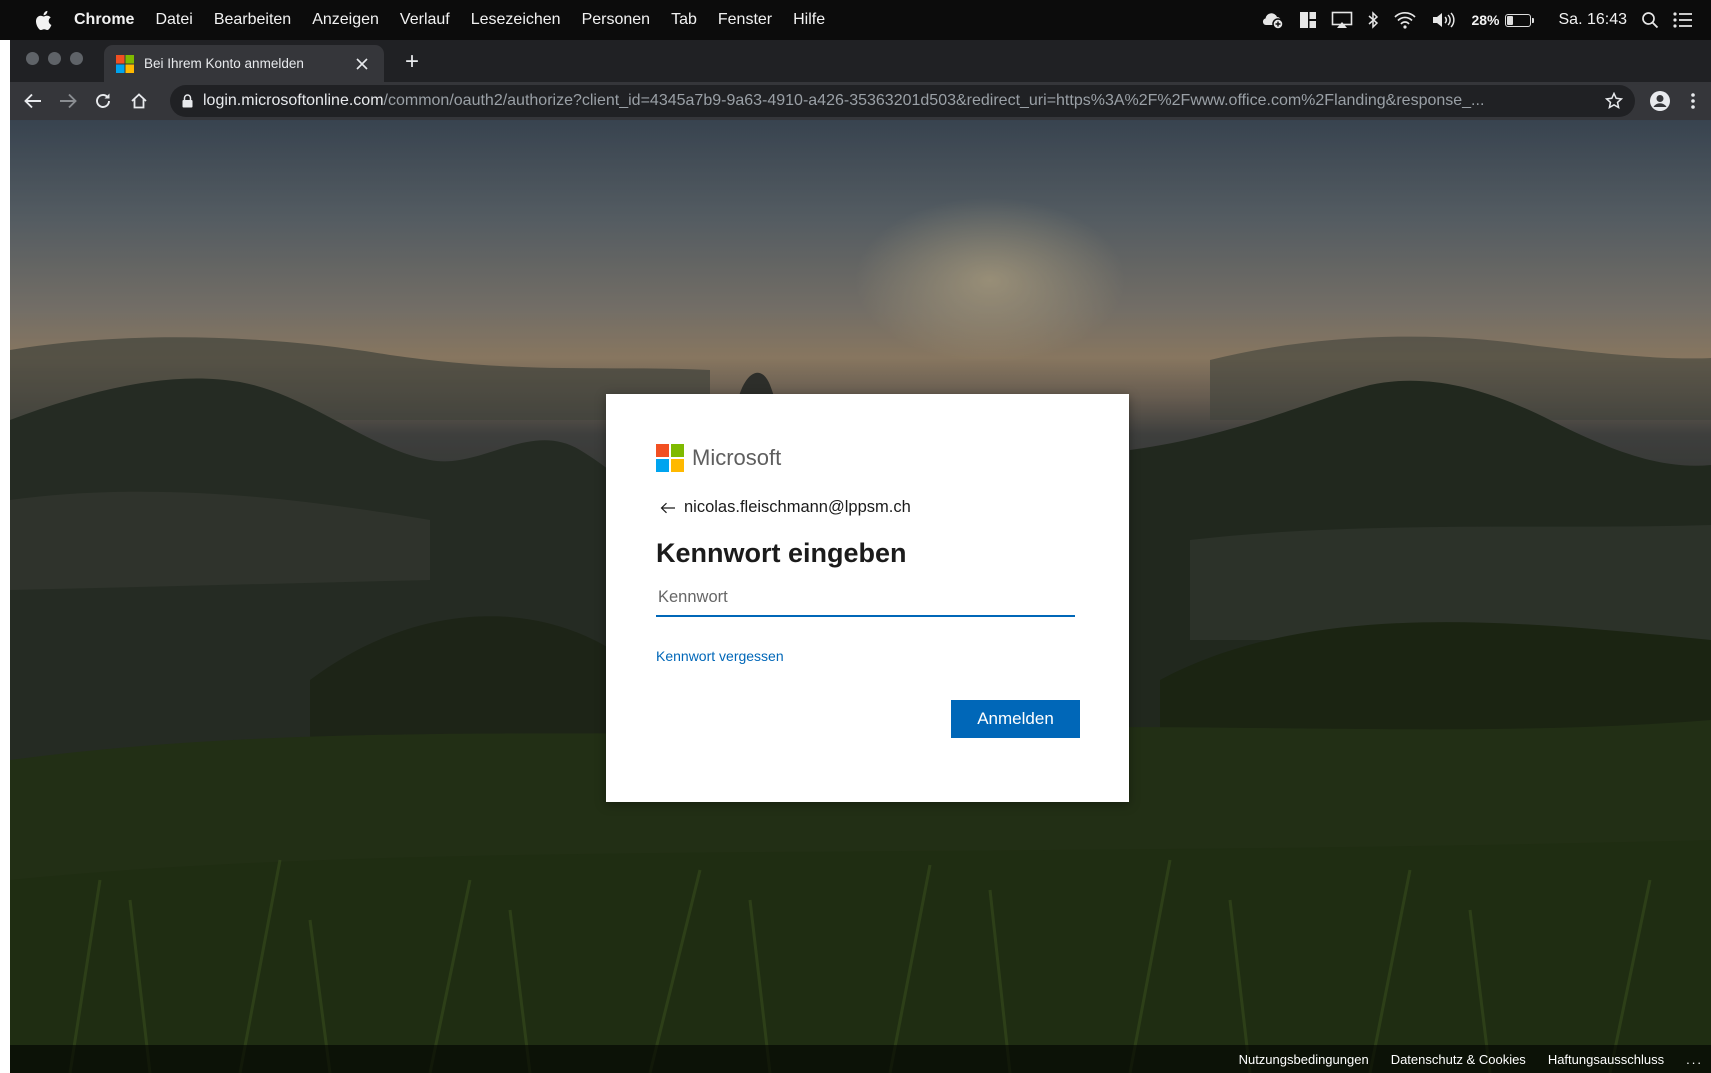 This screenshot has width=1711, height=1073. I want to click on logo-square-blue, so click(662, 465).